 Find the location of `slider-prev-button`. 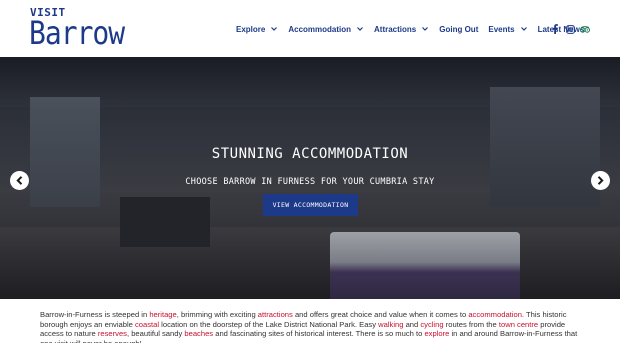

slider-prev-button is located at coordinates (19, 180).